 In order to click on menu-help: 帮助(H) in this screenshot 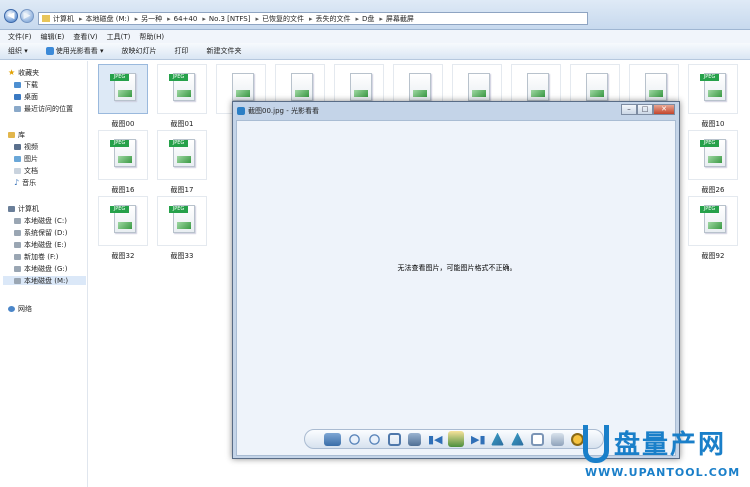, I will do `click(151, 37)`.